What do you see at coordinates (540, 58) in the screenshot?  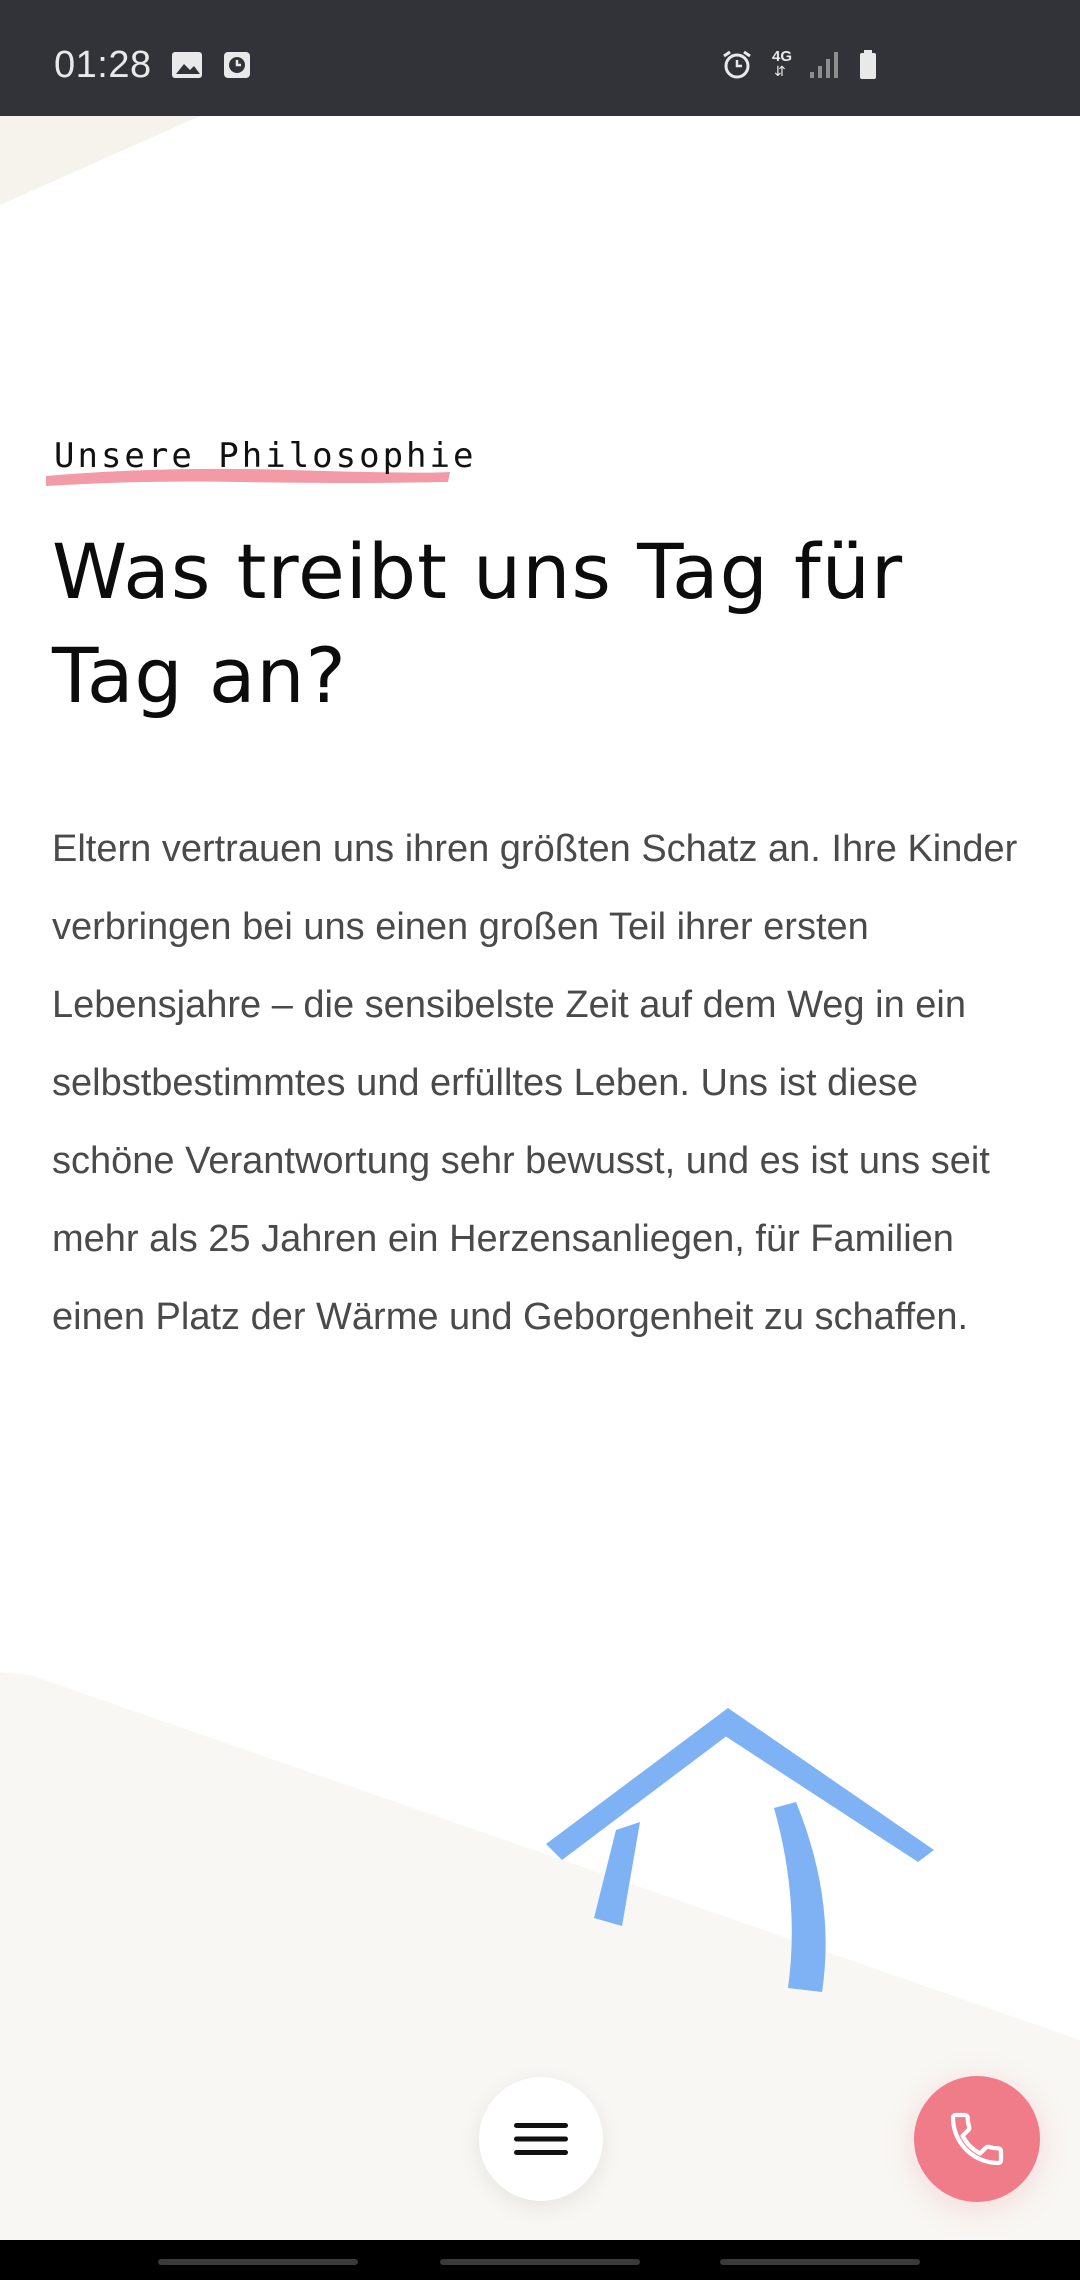 I see `status-bar: 01:28 4G ⇵` at bounding box center [540, 58].